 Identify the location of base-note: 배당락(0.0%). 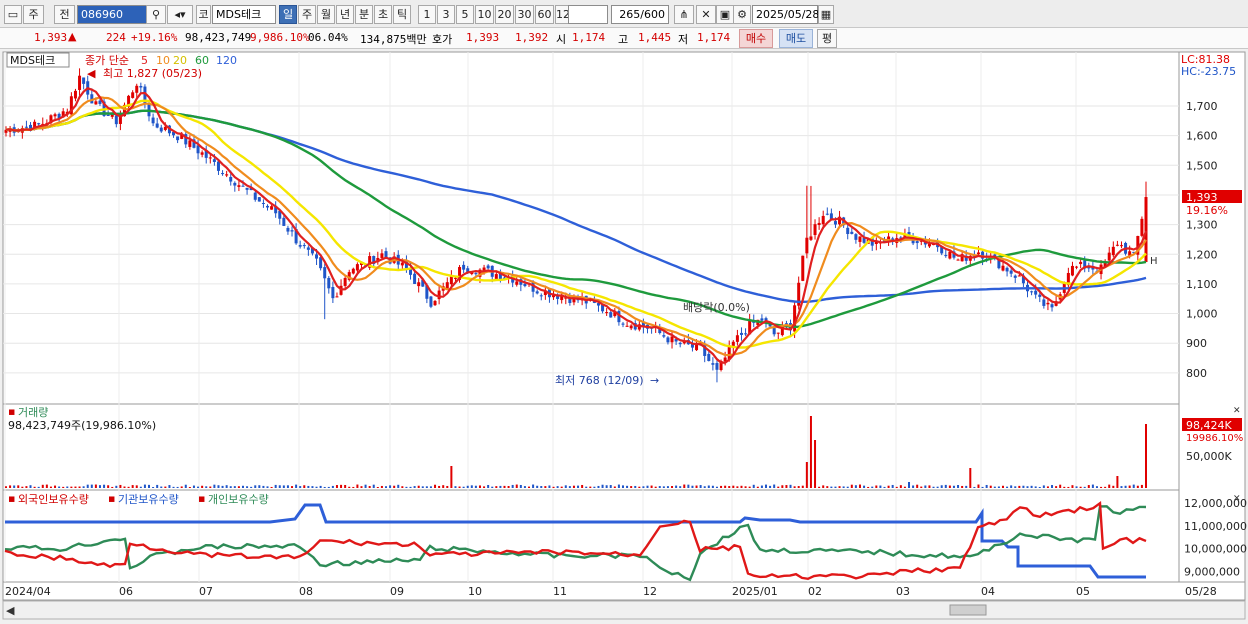
(716, 307).